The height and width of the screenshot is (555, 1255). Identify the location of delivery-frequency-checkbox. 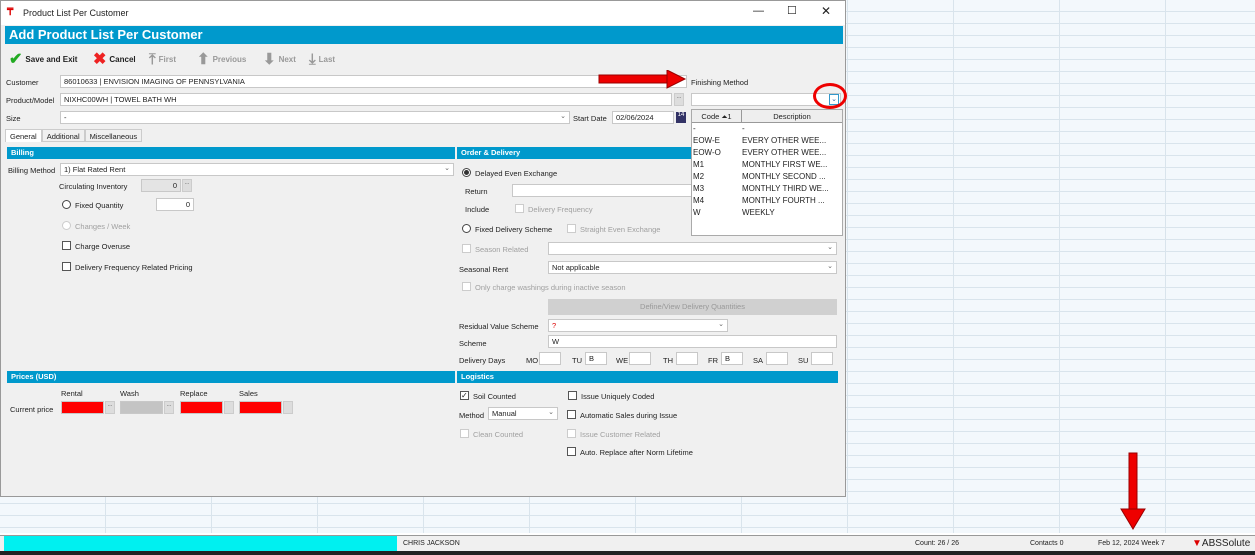
(519, 208).